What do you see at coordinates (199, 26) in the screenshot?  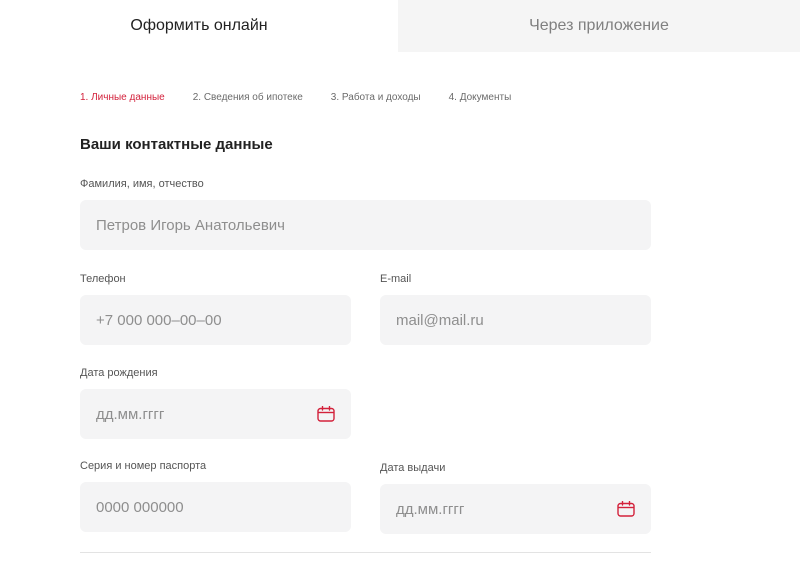 I see `tab-online: Оформить онлайн` at bounding box center [199, 26].